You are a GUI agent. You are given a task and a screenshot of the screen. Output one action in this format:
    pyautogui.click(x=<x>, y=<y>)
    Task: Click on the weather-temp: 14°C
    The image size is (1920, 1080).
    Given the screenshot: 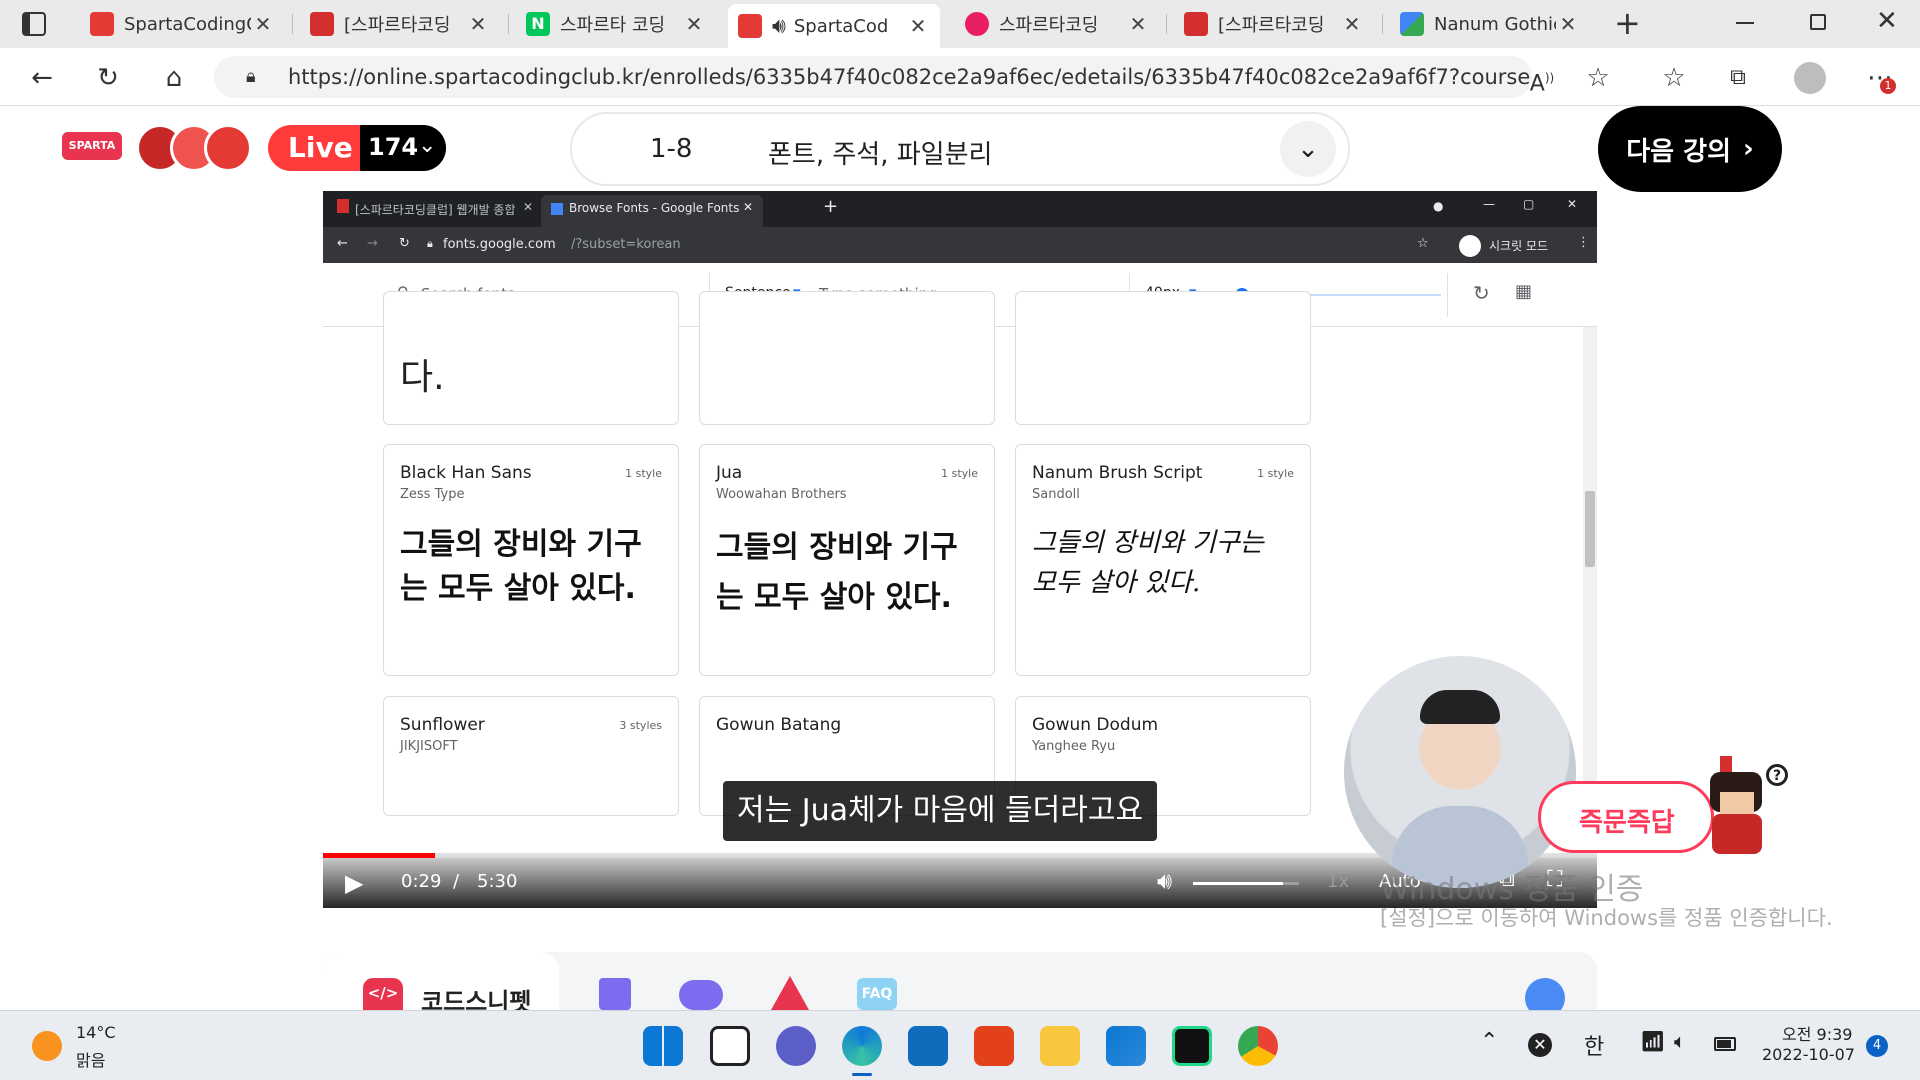 What is the action you would take?
    pyautogui.click(x=96, y=1032)
    